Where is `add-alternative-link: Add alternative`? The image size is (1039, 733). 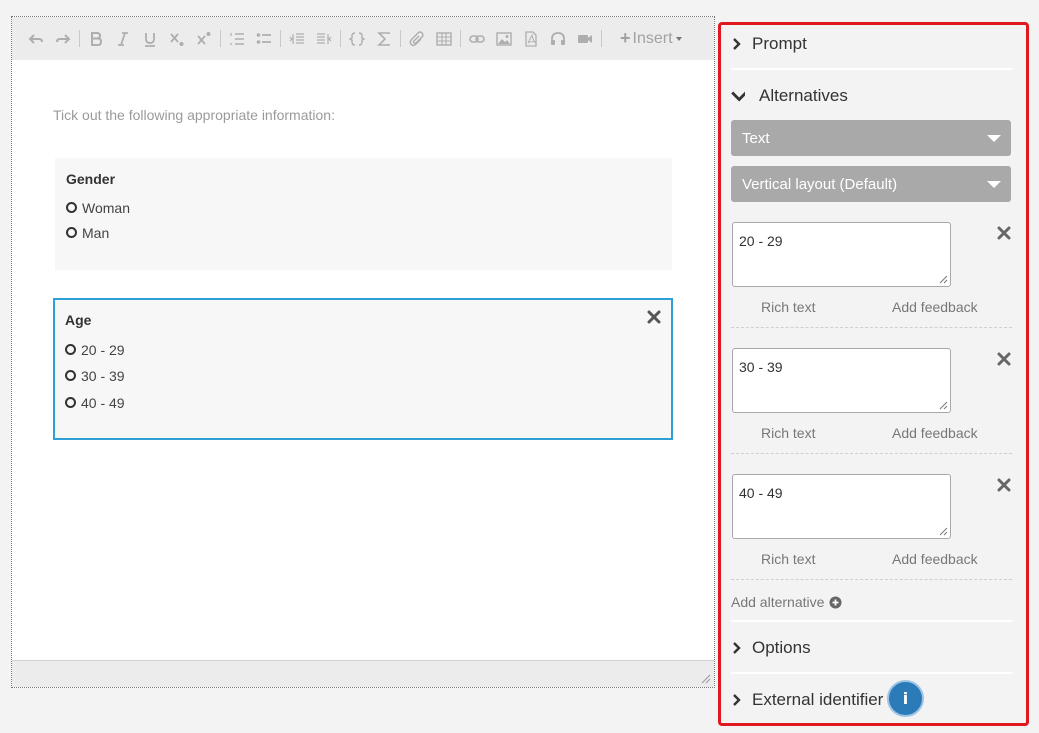 add-alternative-link: Add alternative is located at coordinates (786, 602).